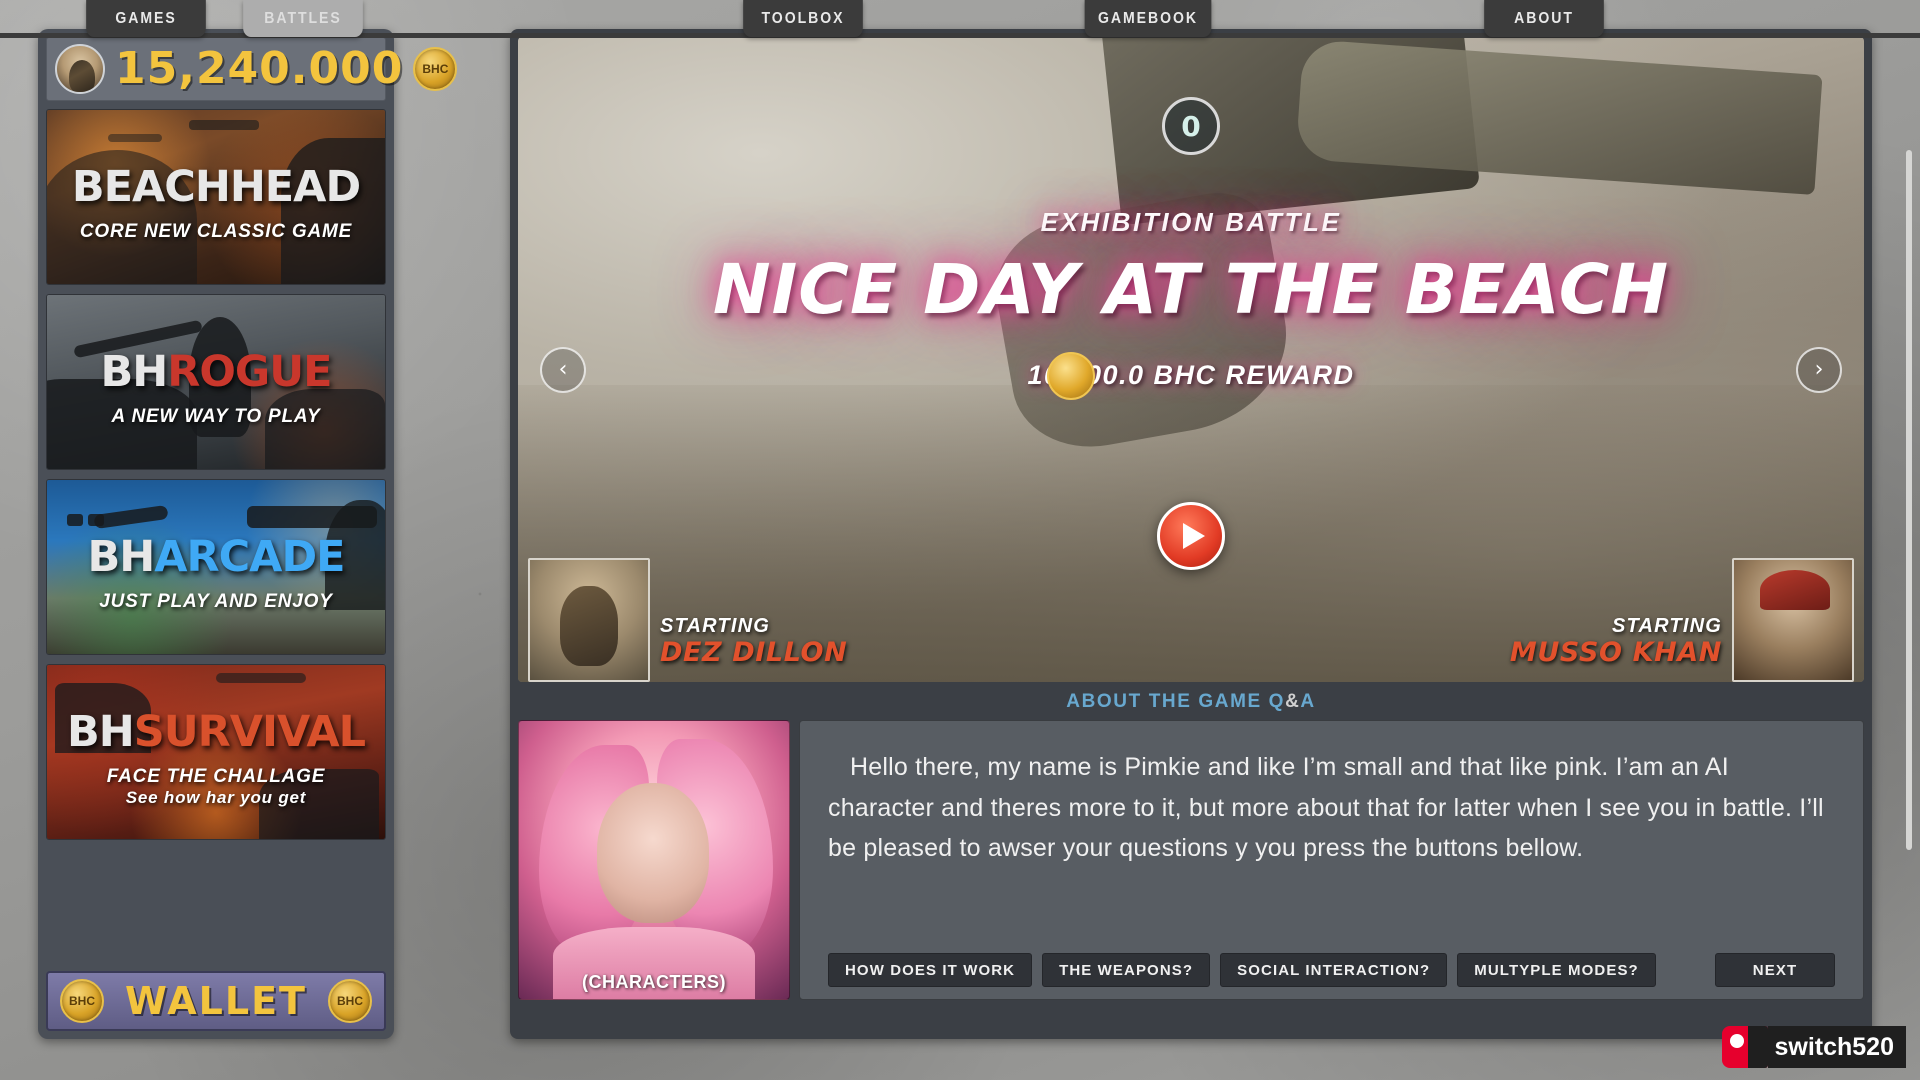 This screenshot has height=1080, width=1920. Describe the element at coordinates (1793, 620) in the screenshot. I see `fighter-right-portrait` at that location.